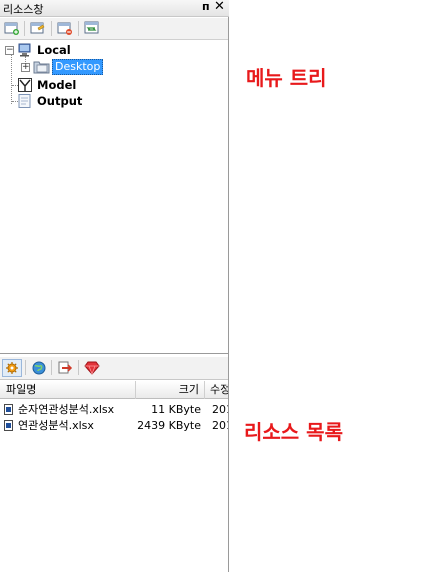  I want to click on expand-toggle: +, so click(25, 67).